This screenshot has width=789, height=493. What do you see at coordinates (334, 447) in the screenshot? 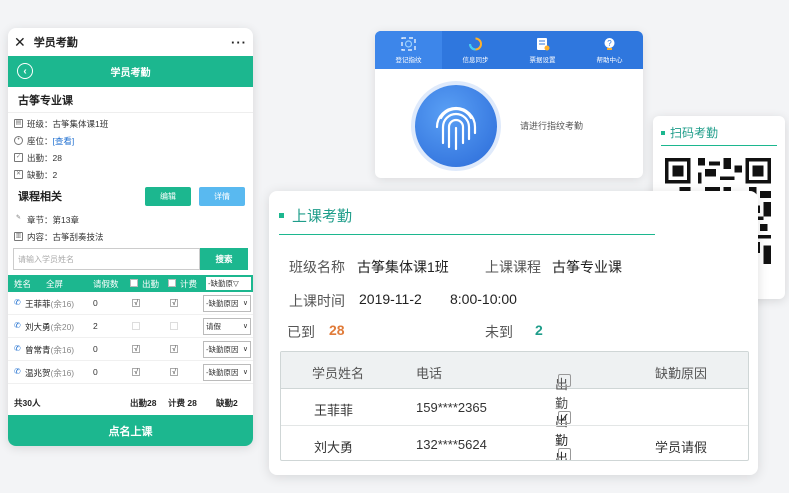
I see `student-name: 刘大勇` at bounding box center [334, 447].